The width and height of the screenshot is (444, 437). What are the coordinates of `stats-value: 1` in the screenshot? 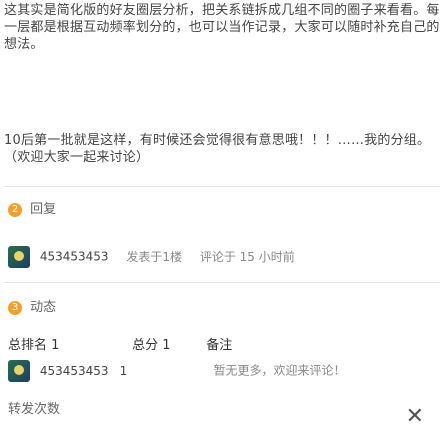 It's located at (123, 370).